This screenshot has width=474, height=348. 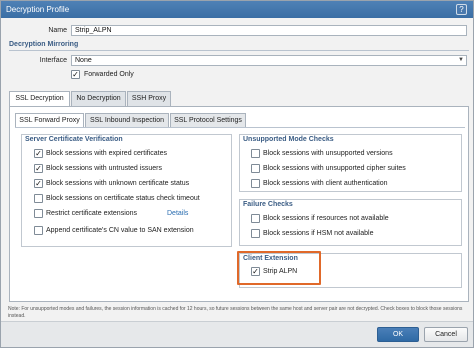 What do you see at coordinates (255, 168) in the screenshot?
I see `unsupported-ciphers-checkbox` at bounding box center [255, 168].